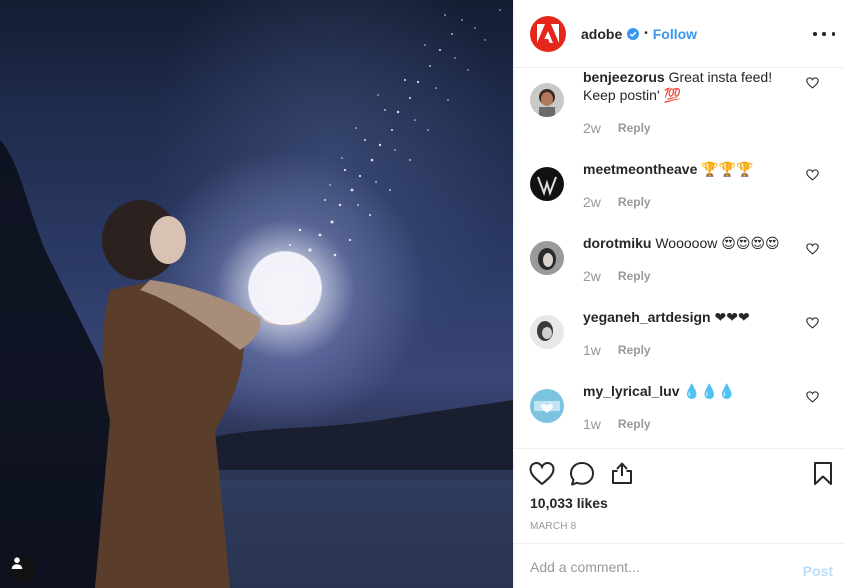 The image size is (844, 588). I want to click on comment-body: ❤❤❤, so click(730, 317).